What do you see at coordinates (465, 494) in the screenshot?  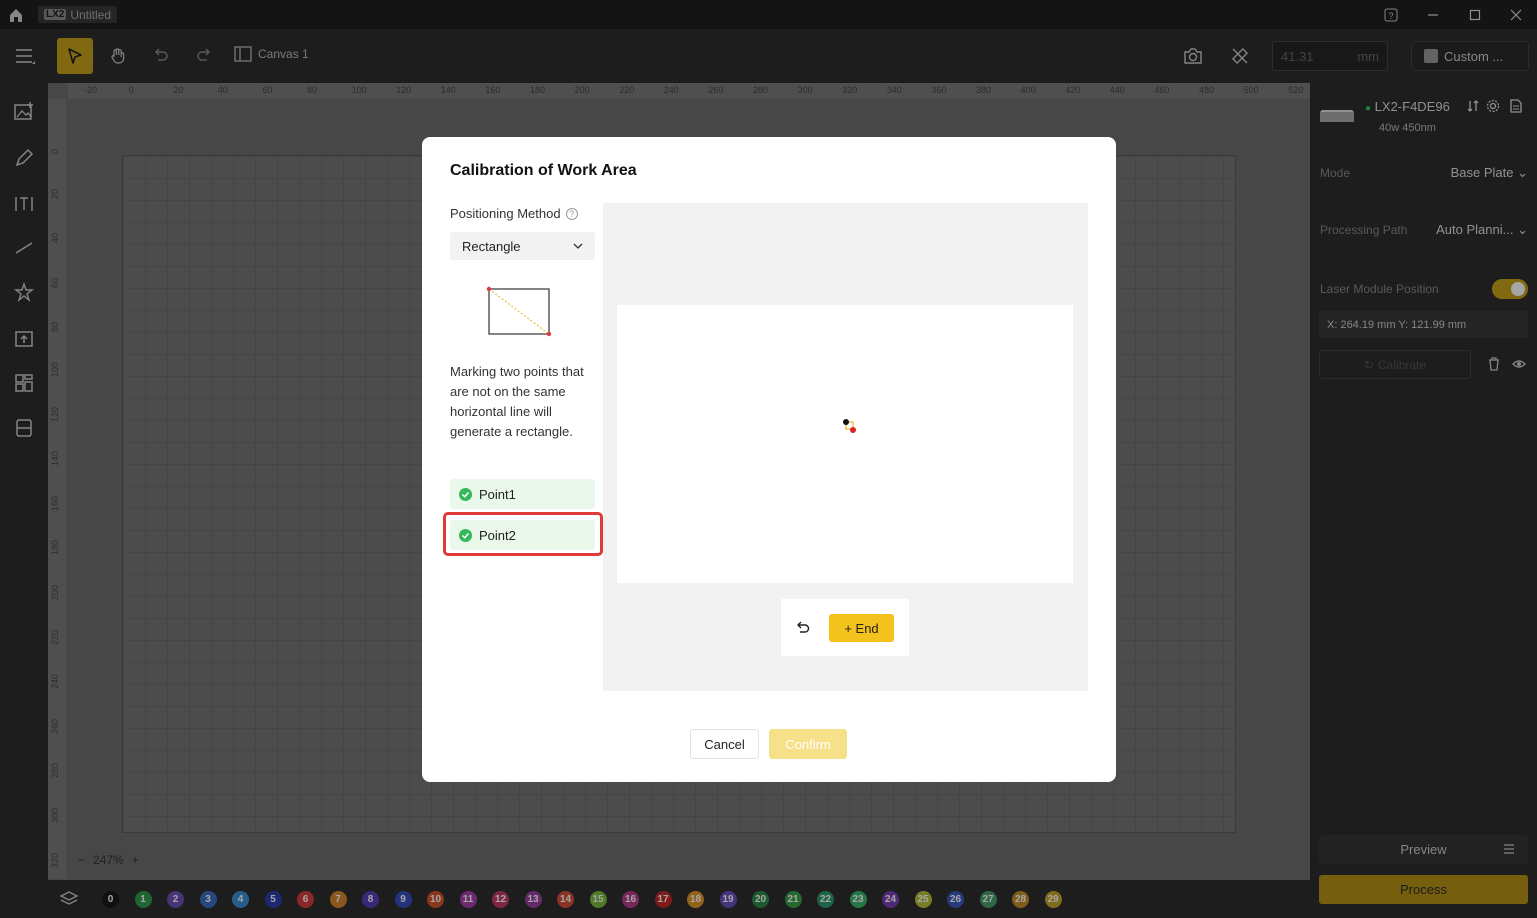 I see `check-circle-icon` at bounding box center [465, 494].